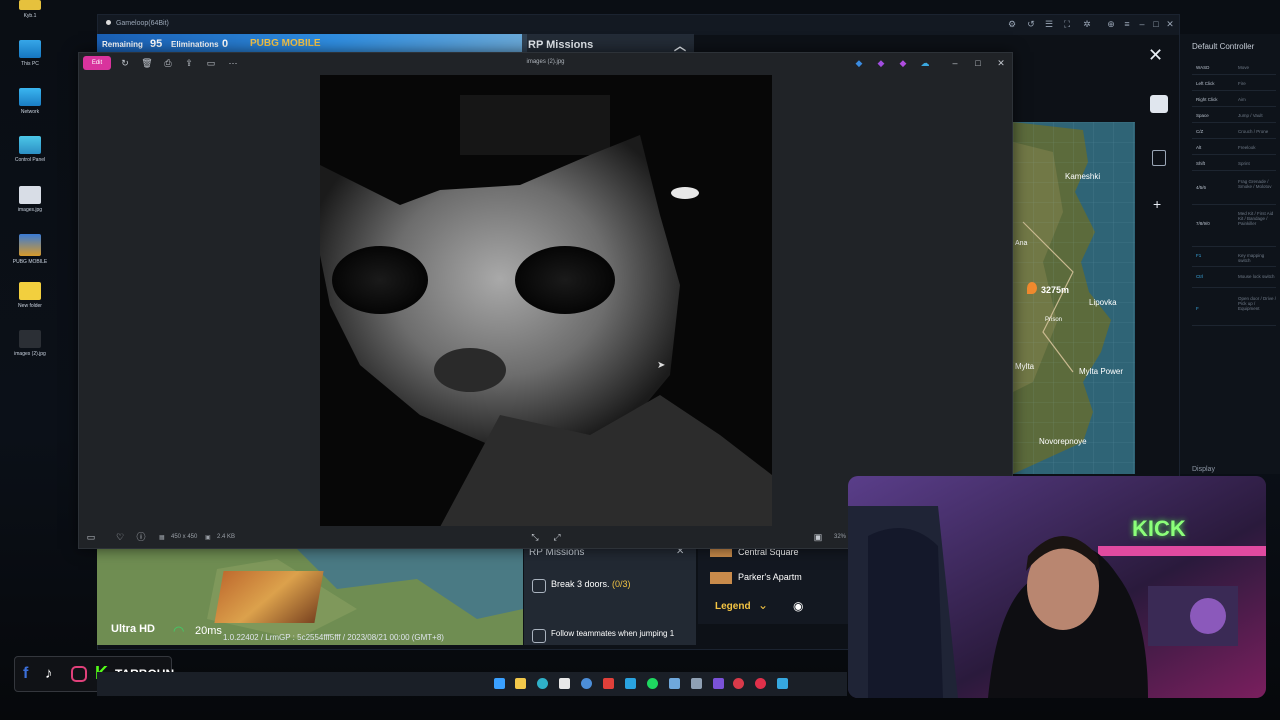 The height and width of the screenshot is (720, 1280). What do you see at coordinates (738, 683) in the screenshot?
I see `red-app-icon` at bounding box center [738, 683].